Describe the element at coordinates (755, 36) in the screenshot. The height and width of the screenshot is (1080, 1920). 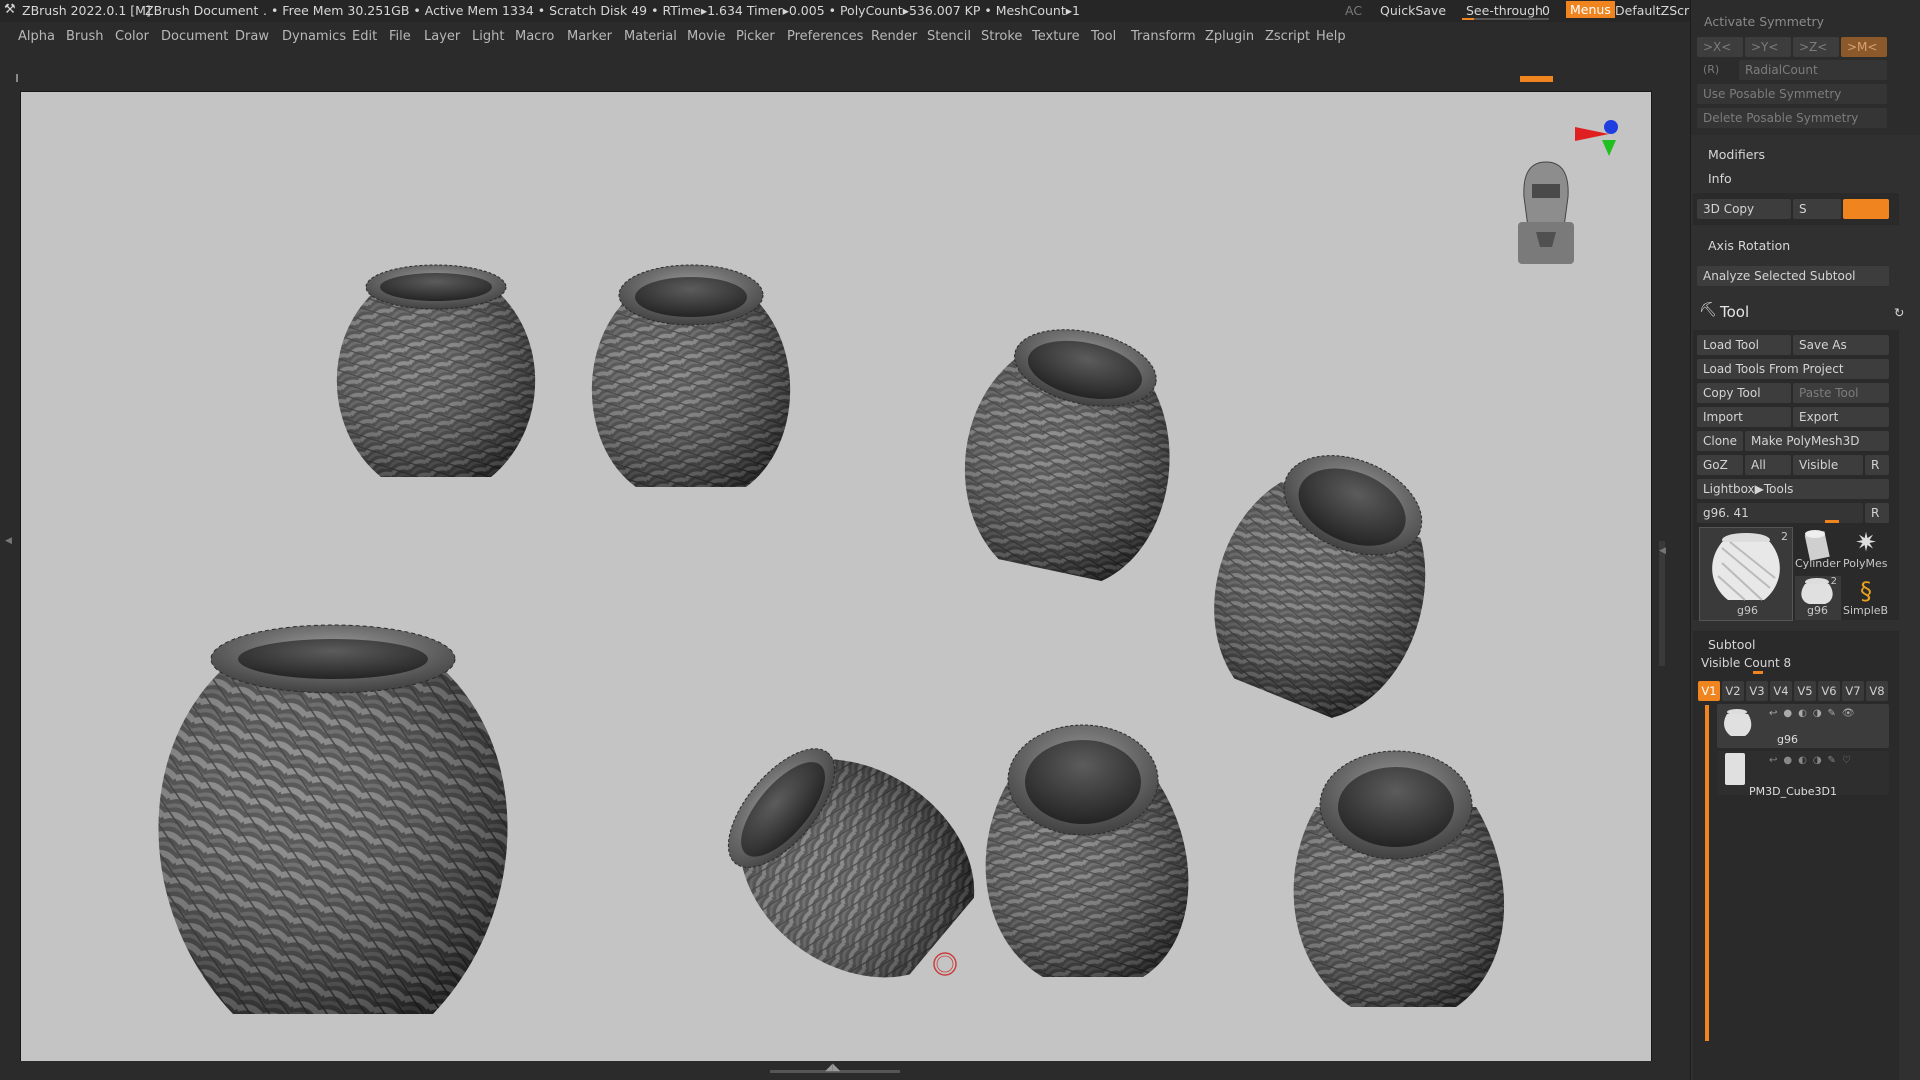
I see `menu-picker: Picker` at that location.